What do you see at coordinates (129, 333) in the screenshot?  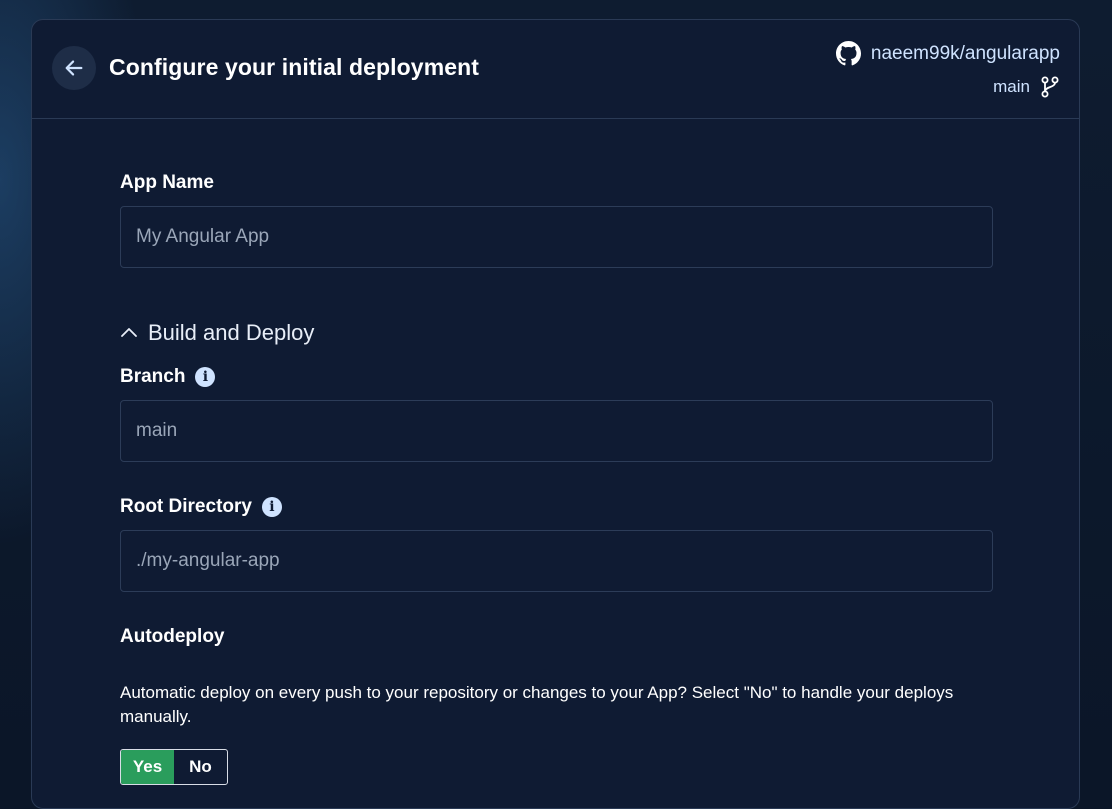 I see `chevron-up-icon` at bounding box center [129, 333].